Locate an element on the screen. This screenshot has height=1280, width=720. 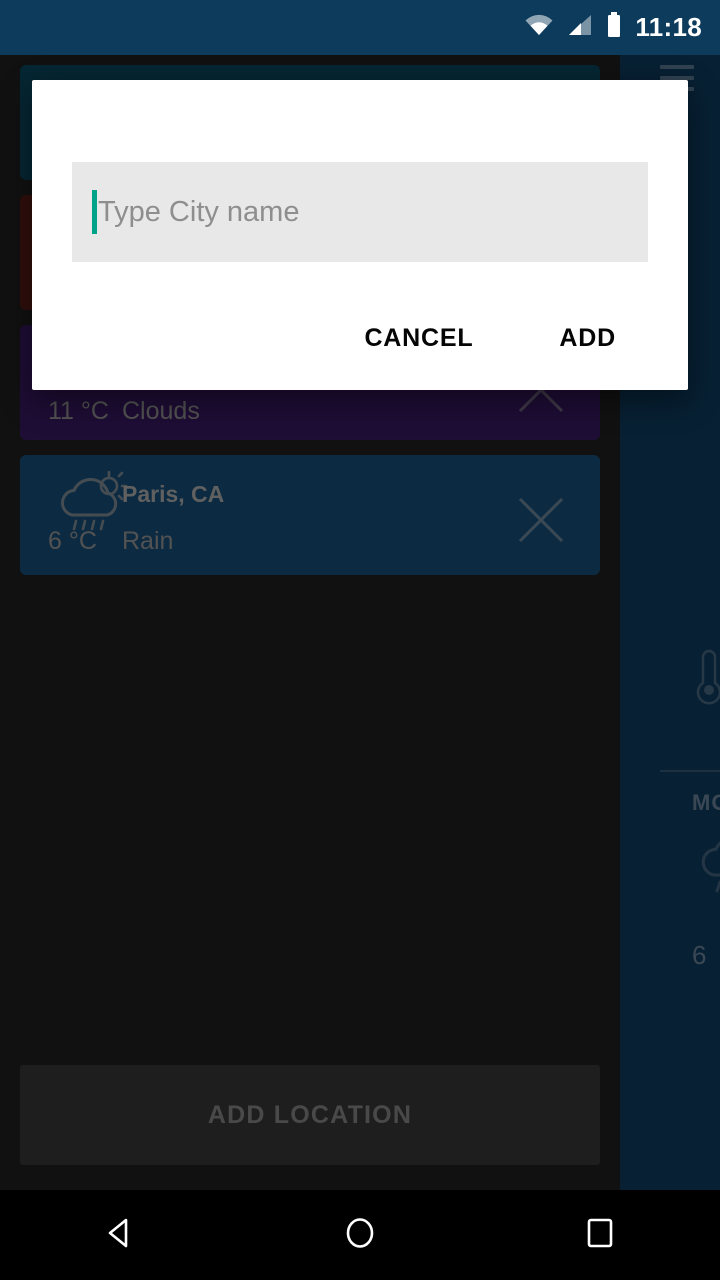
wifi-icon is located at coordinates (539, 27).